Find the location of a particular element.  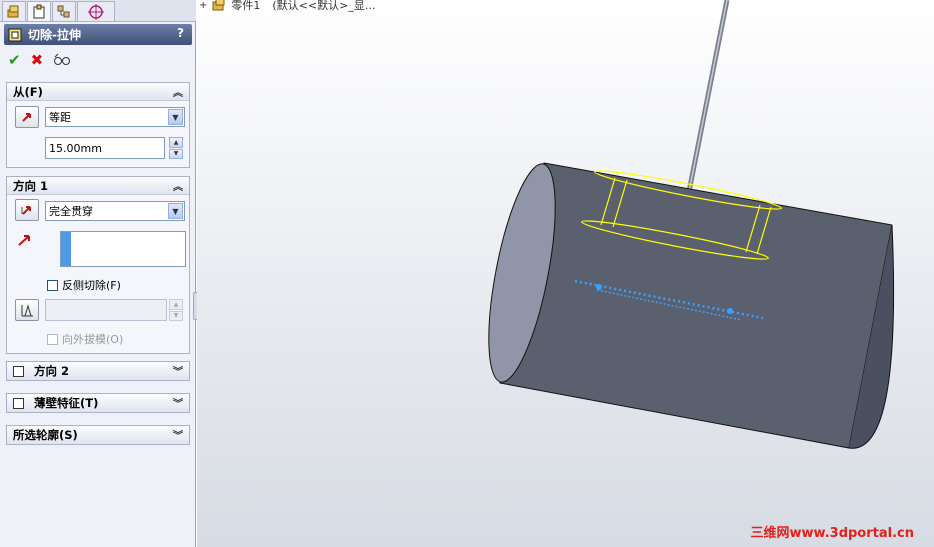

crosshair-icon is located at coordinates (96, 11).